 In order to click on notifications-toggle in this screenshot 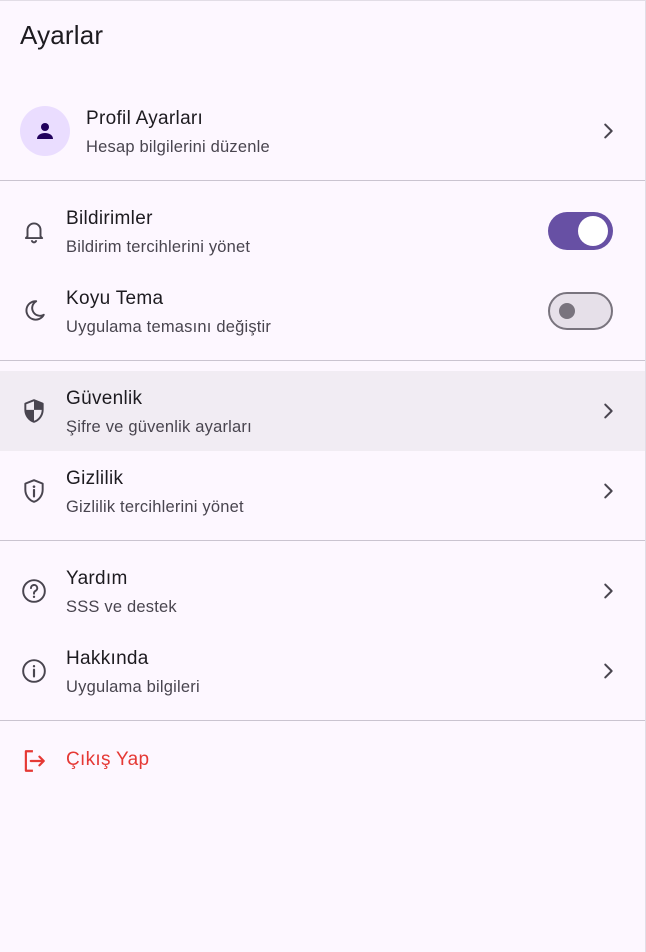, I will do `click(580, 231)`.